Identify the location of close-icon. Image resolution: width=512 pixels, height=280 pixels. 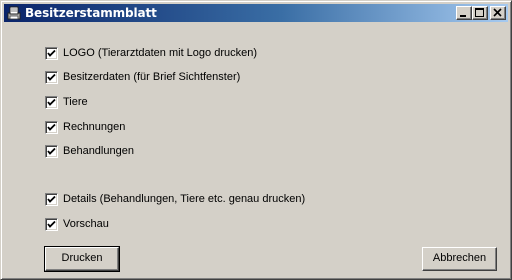
(497, 12).